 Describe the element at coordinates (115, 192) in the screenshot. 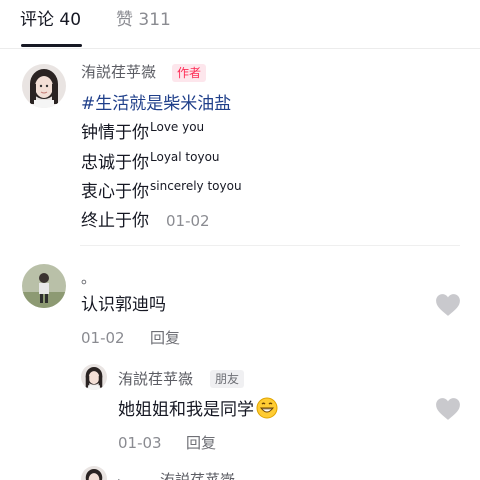

I see `comment-text-main: 衷心于你` at that location.